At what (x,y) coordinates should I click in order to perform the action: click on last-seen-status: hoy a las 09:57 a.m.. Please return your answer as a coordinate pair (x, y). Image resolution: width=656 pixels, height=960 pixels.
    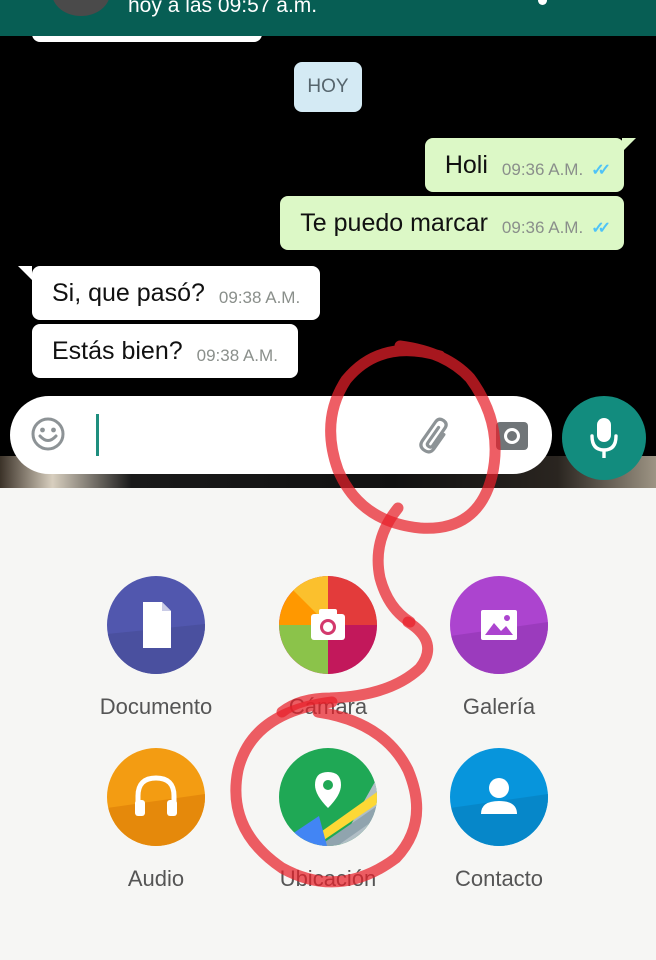
    Looking at the image, I should click on (223, 8).